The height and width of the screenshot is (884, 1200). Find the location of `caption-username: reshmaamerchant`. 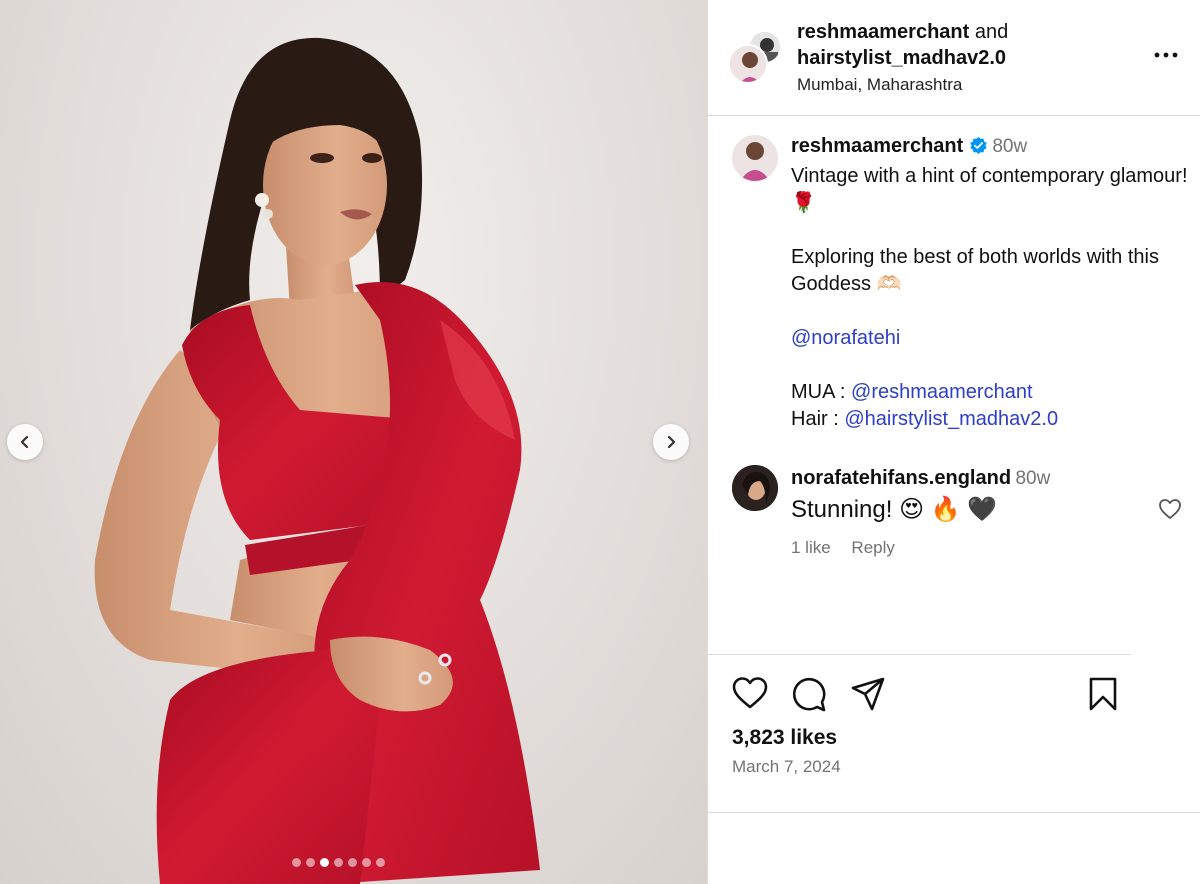

caption-username: reshmaamerchant is located at coordinates (877, 146).